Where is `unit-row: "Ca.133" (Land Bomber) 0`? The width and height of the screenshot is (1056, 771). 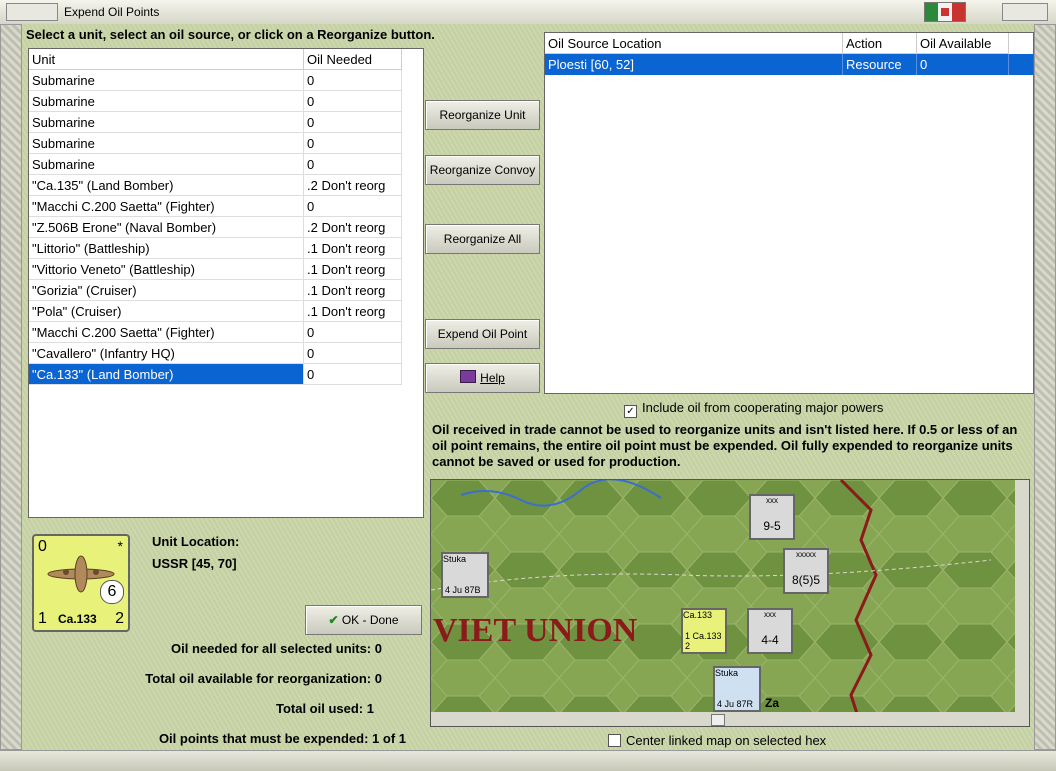 unit-row: "Ca.133" (Land Bomber) 0 is located at coordinates (226, 374).